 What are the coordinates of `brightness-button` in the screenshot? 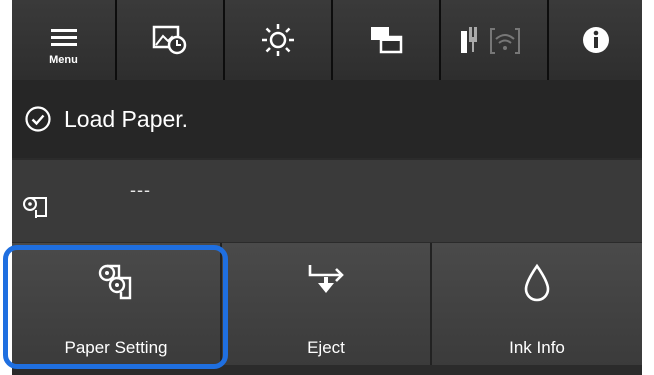 It's located at (279, 40).